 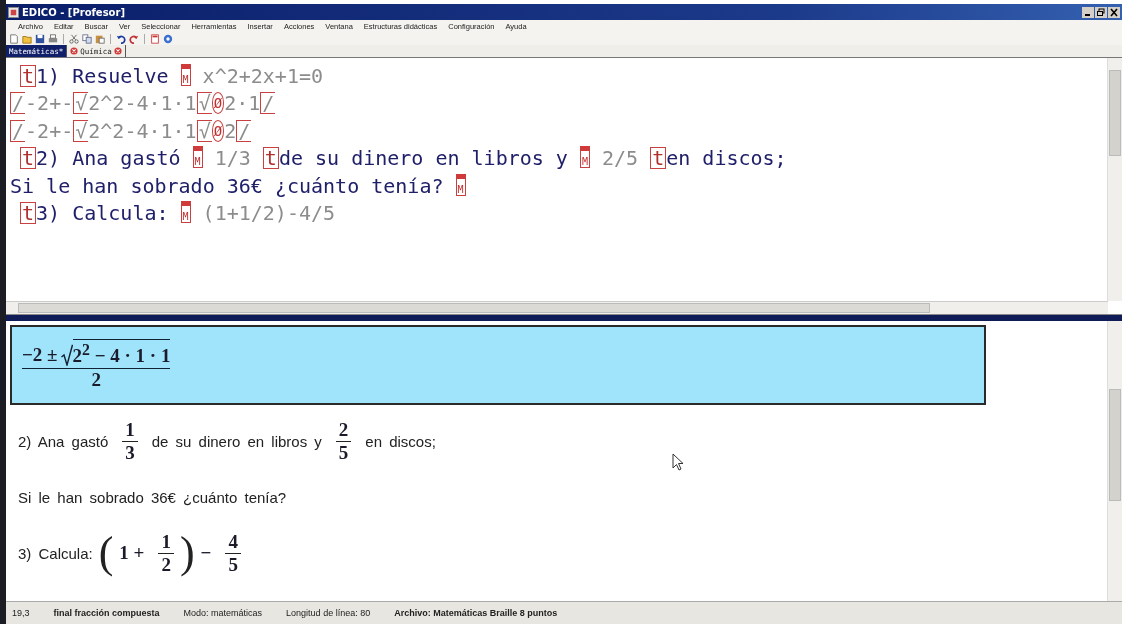 I want to click on numerator: 4, so click(x=233, y=541).